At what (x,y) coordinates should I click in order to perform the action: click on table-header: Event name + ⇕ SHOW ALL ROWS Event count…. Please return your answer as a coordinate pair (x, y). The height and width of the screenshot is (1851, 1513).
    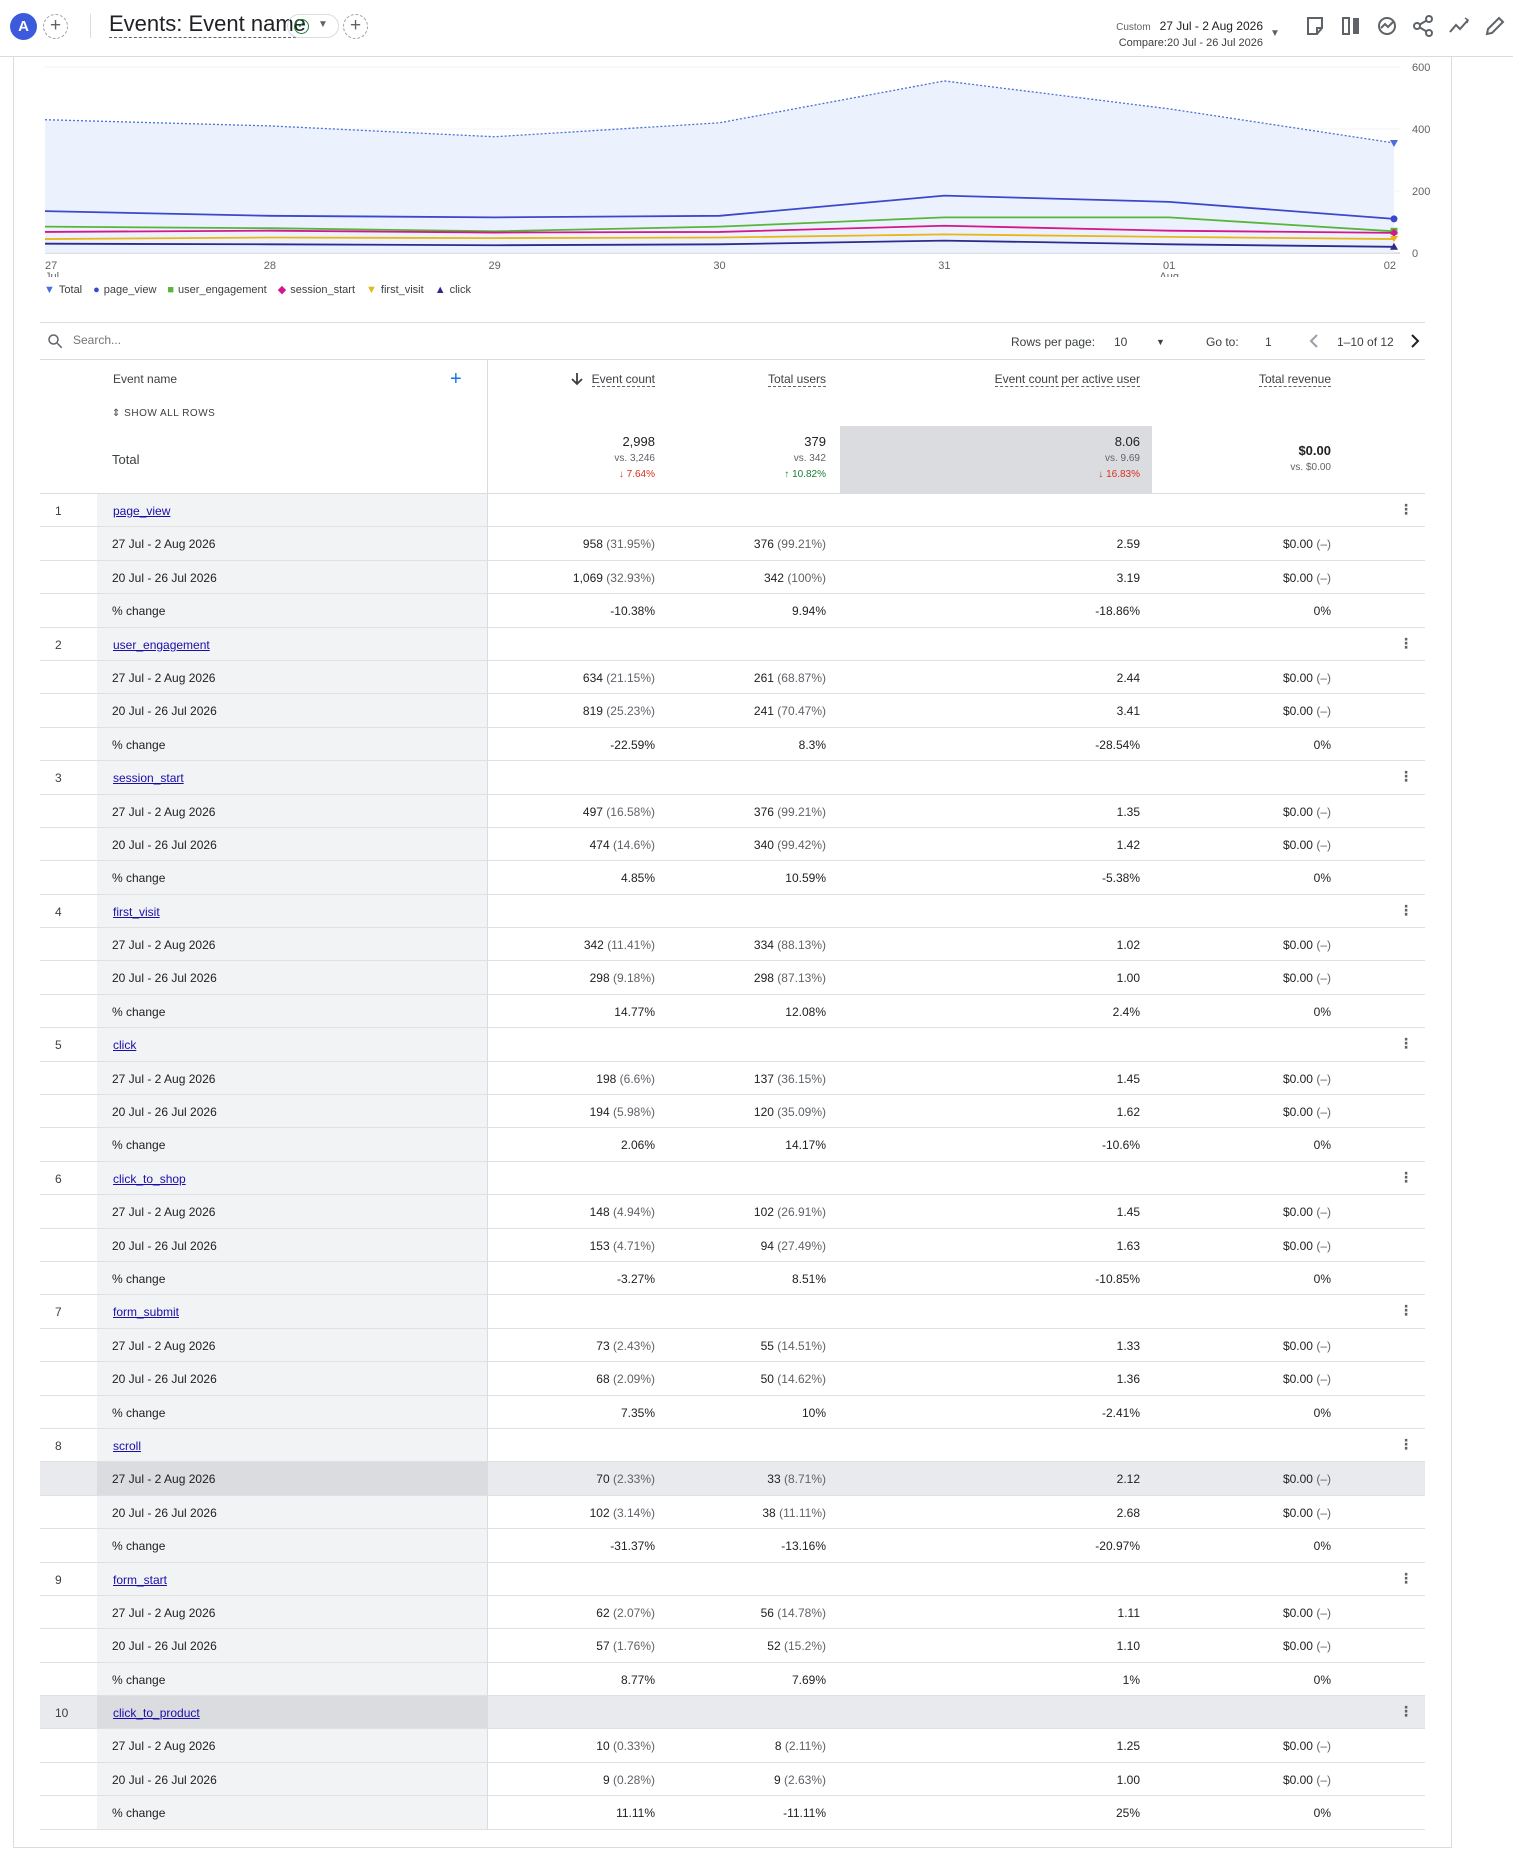
    Looking at the image, I should click on (732, 427).